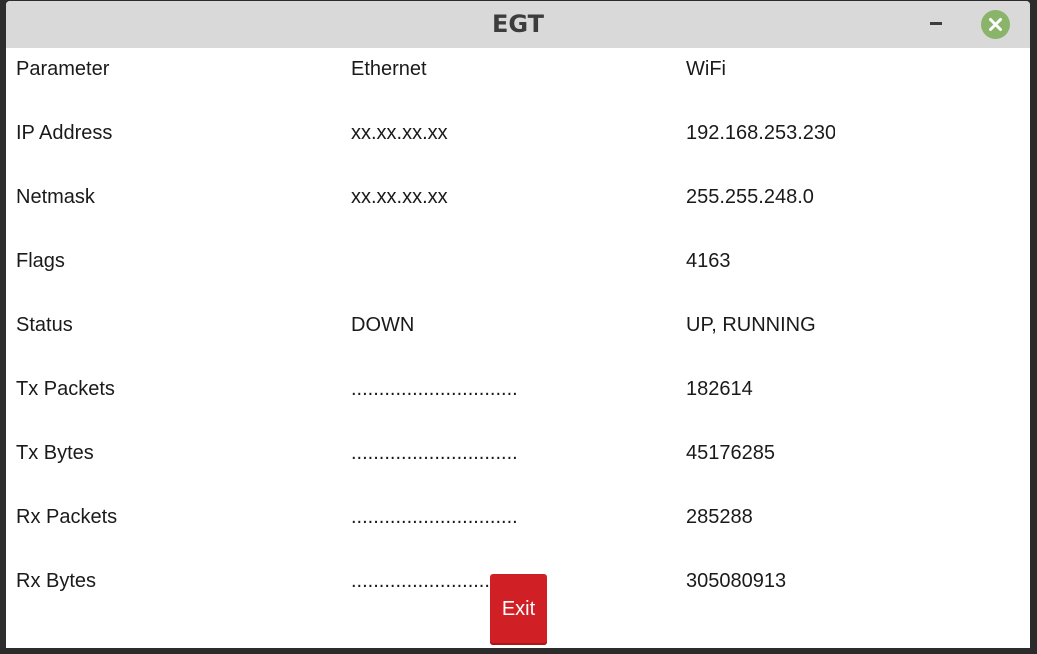  I want to click on minimize-icon, so click(936, 23).